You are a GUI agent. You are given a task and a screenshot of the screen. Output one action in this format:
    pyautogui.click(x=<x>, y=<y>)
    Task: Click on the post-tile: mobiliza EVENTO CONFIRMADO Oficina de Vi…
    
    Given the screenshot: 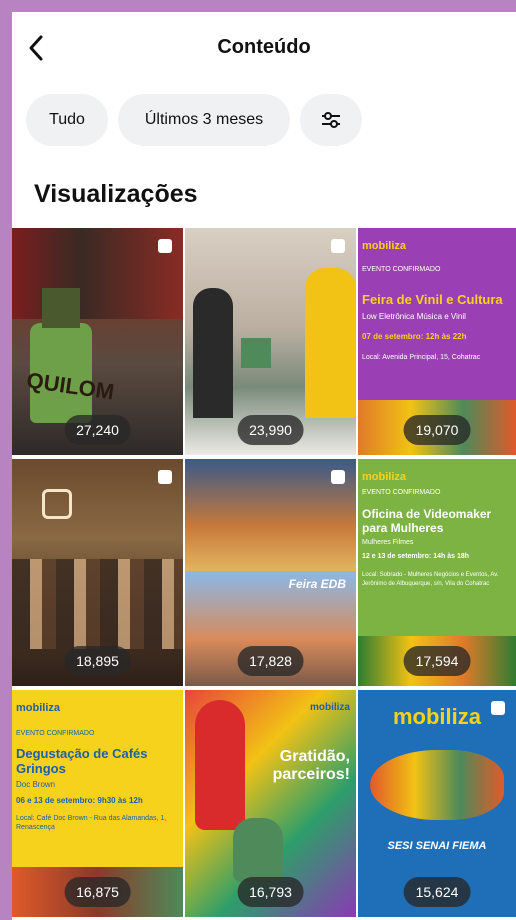 What is the action you would take?
    pyautogui.click(x=437, y=572)
    